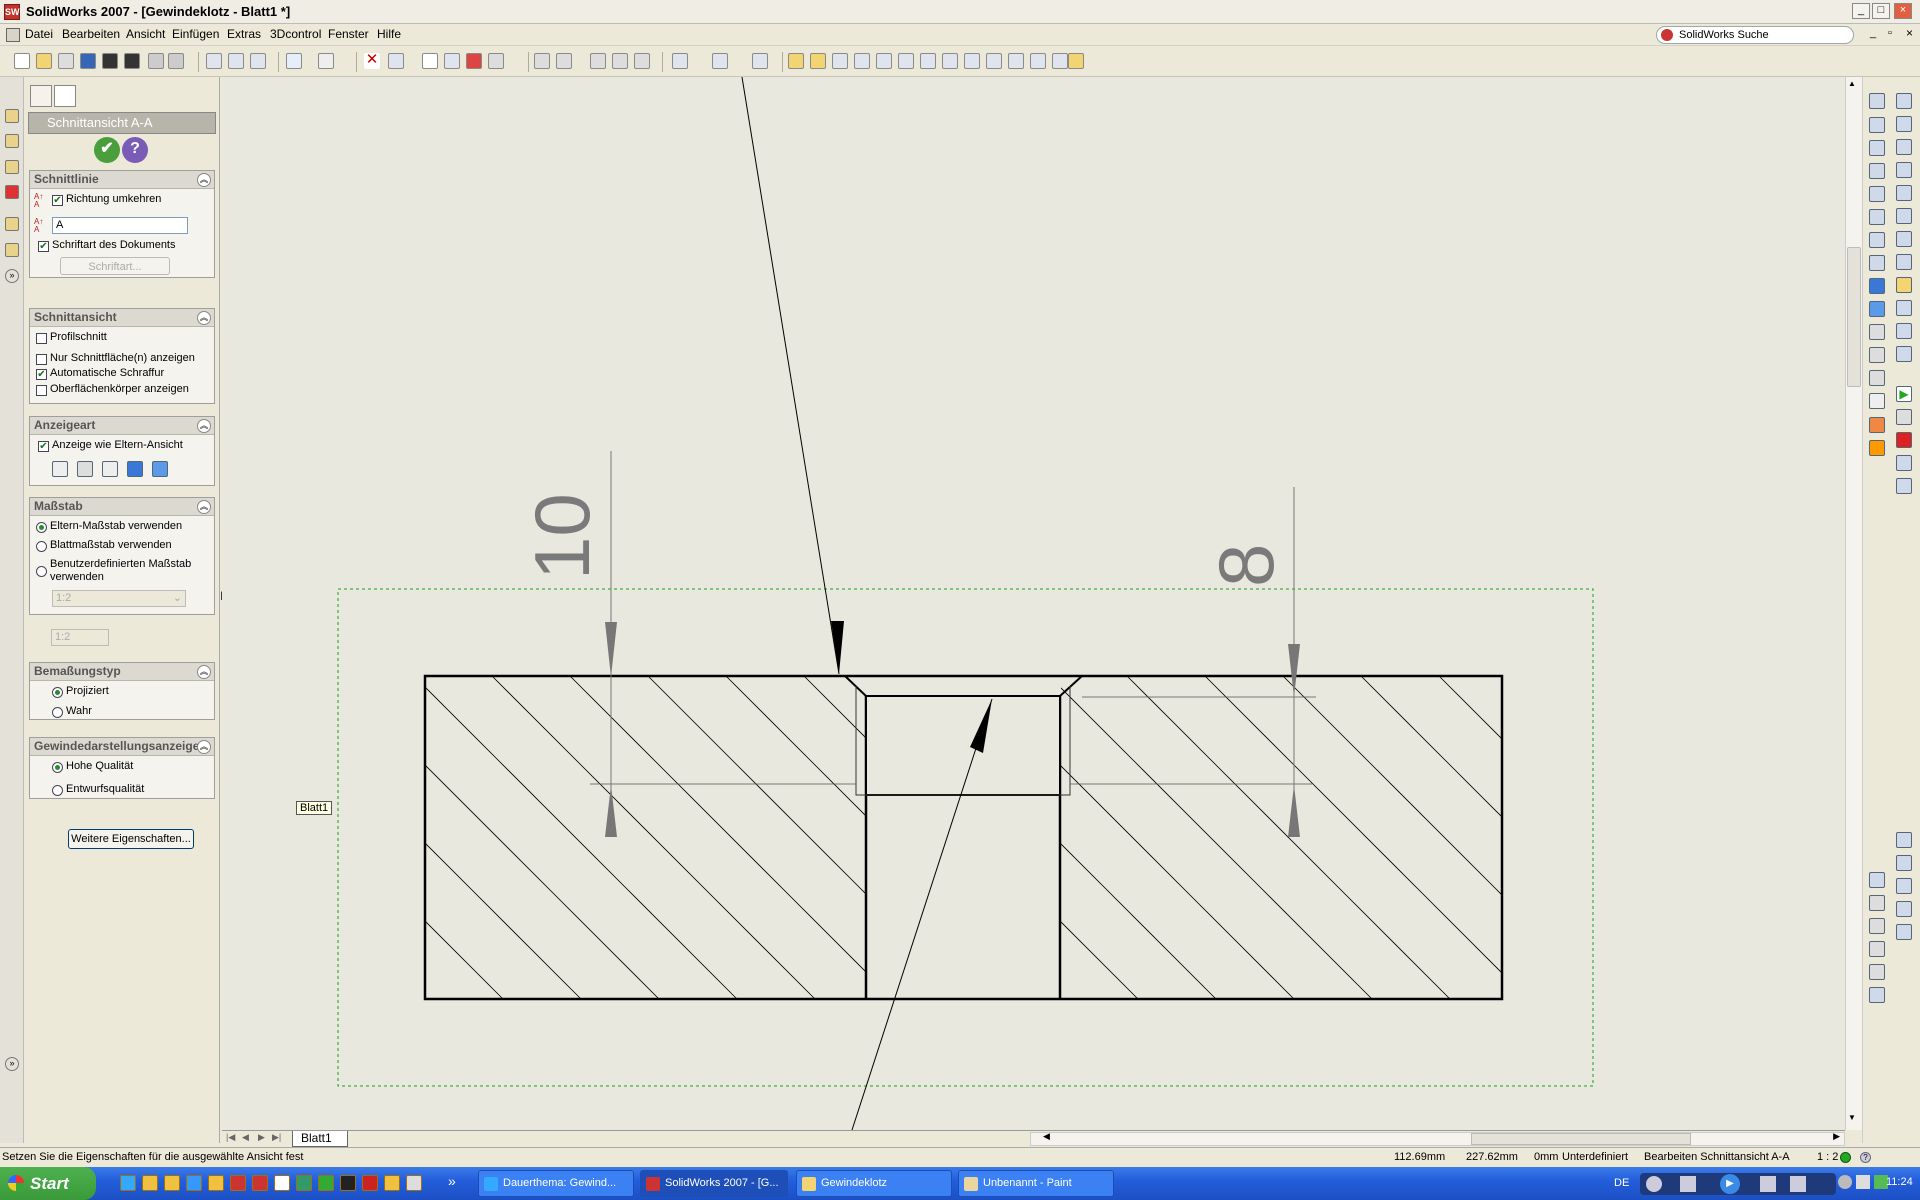 The image size is (1920, 1200). I want to click on task-paint: Unbenannt - Paint, so click(1036, 1183).